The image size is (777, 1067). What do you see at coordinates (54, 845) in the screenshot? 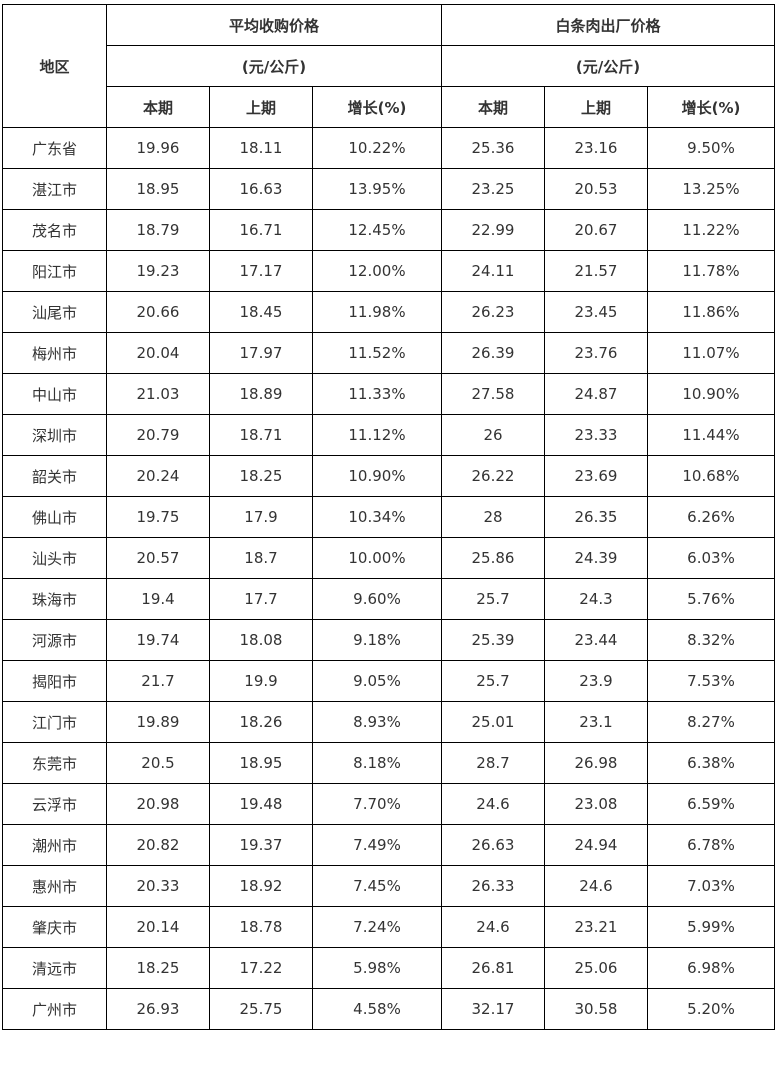
I see `region-cell: 潮州市` at bounding box center [54, 845].